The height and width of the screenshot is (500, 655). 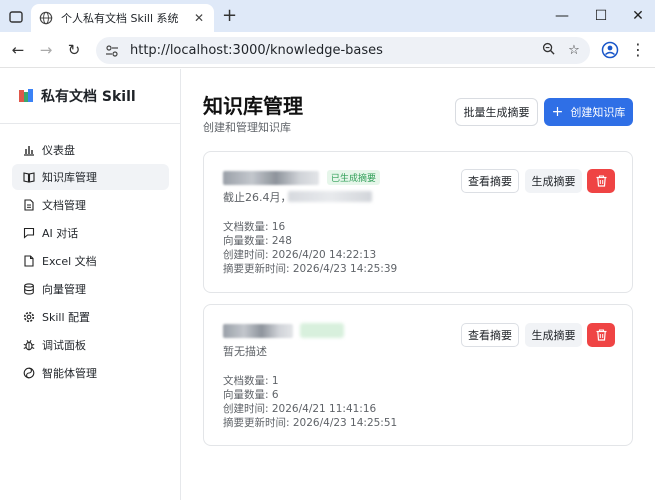 I want to click on tab-search-icon, so click(x=16, y=17).